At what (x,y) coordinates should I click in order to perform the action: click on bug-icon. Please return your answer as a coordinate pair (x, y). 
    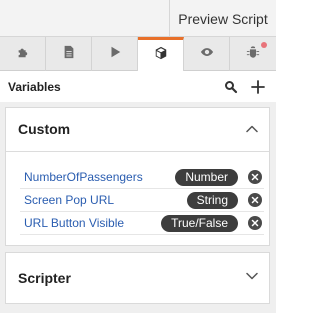
    Looking at the image, I should click on (253, 54).